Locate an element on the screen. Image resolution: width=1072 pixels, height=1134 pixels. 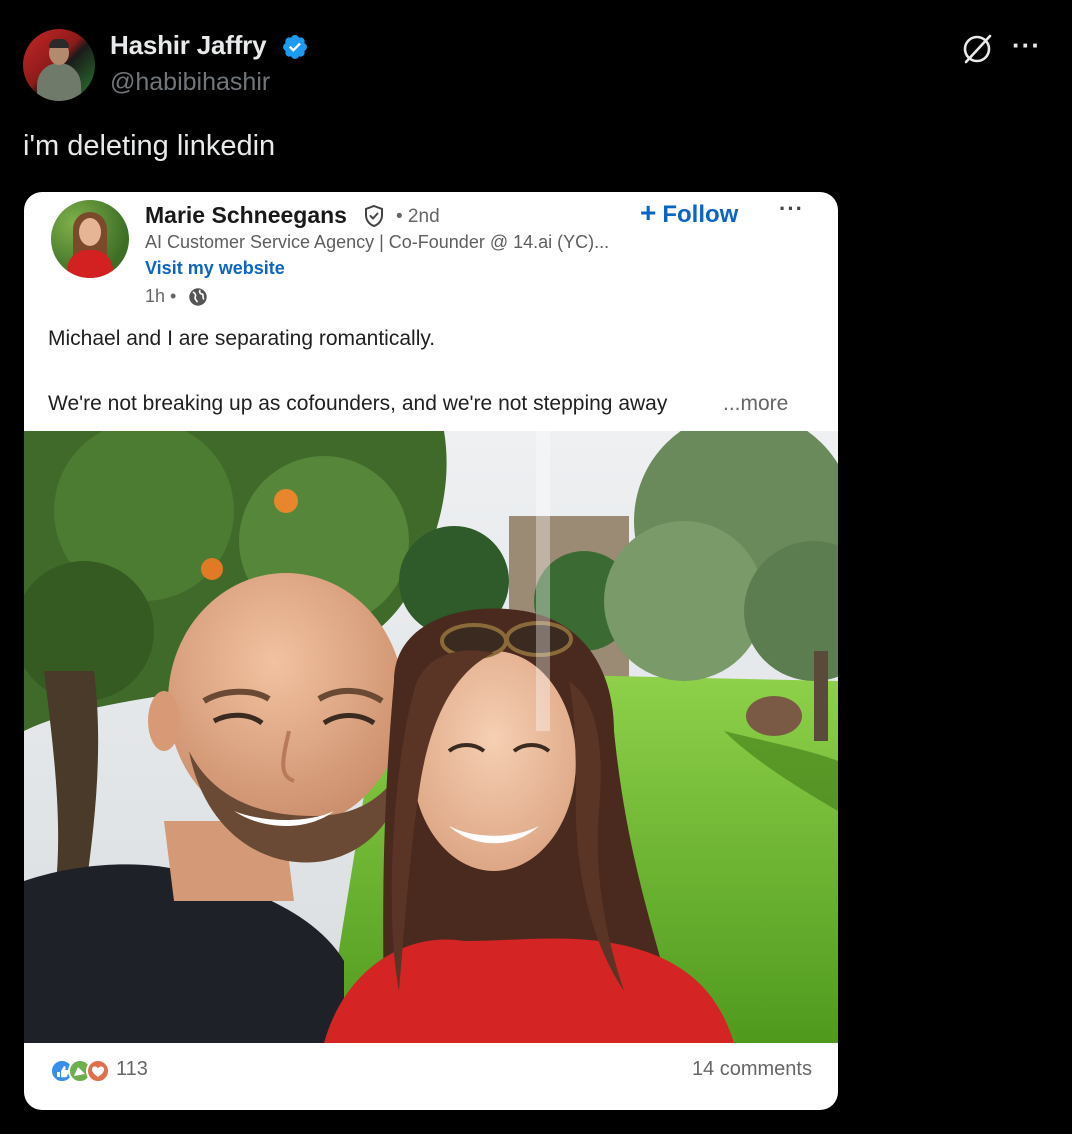
grok-icon is located at coordinates (977, 49).